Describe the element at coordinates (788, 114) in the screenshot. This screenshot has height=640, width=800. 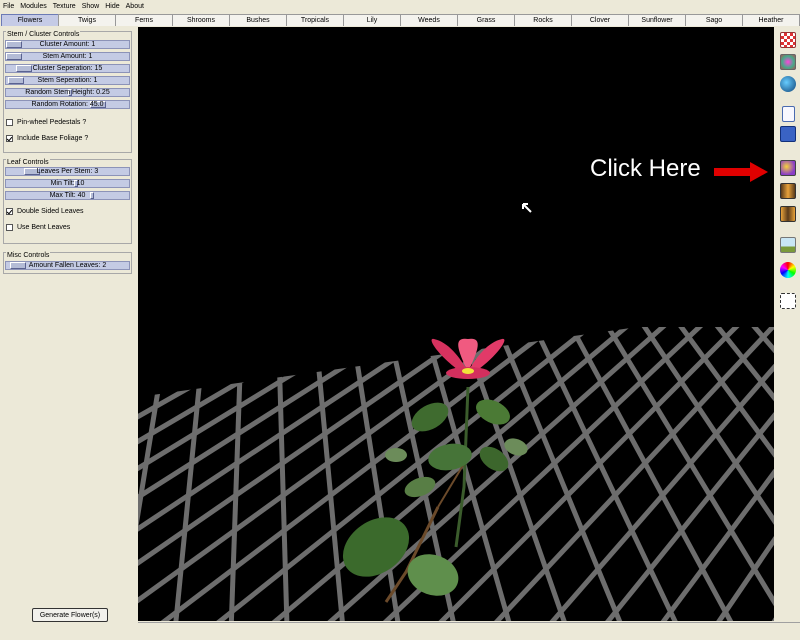
I see `new-document-icon` at that location.